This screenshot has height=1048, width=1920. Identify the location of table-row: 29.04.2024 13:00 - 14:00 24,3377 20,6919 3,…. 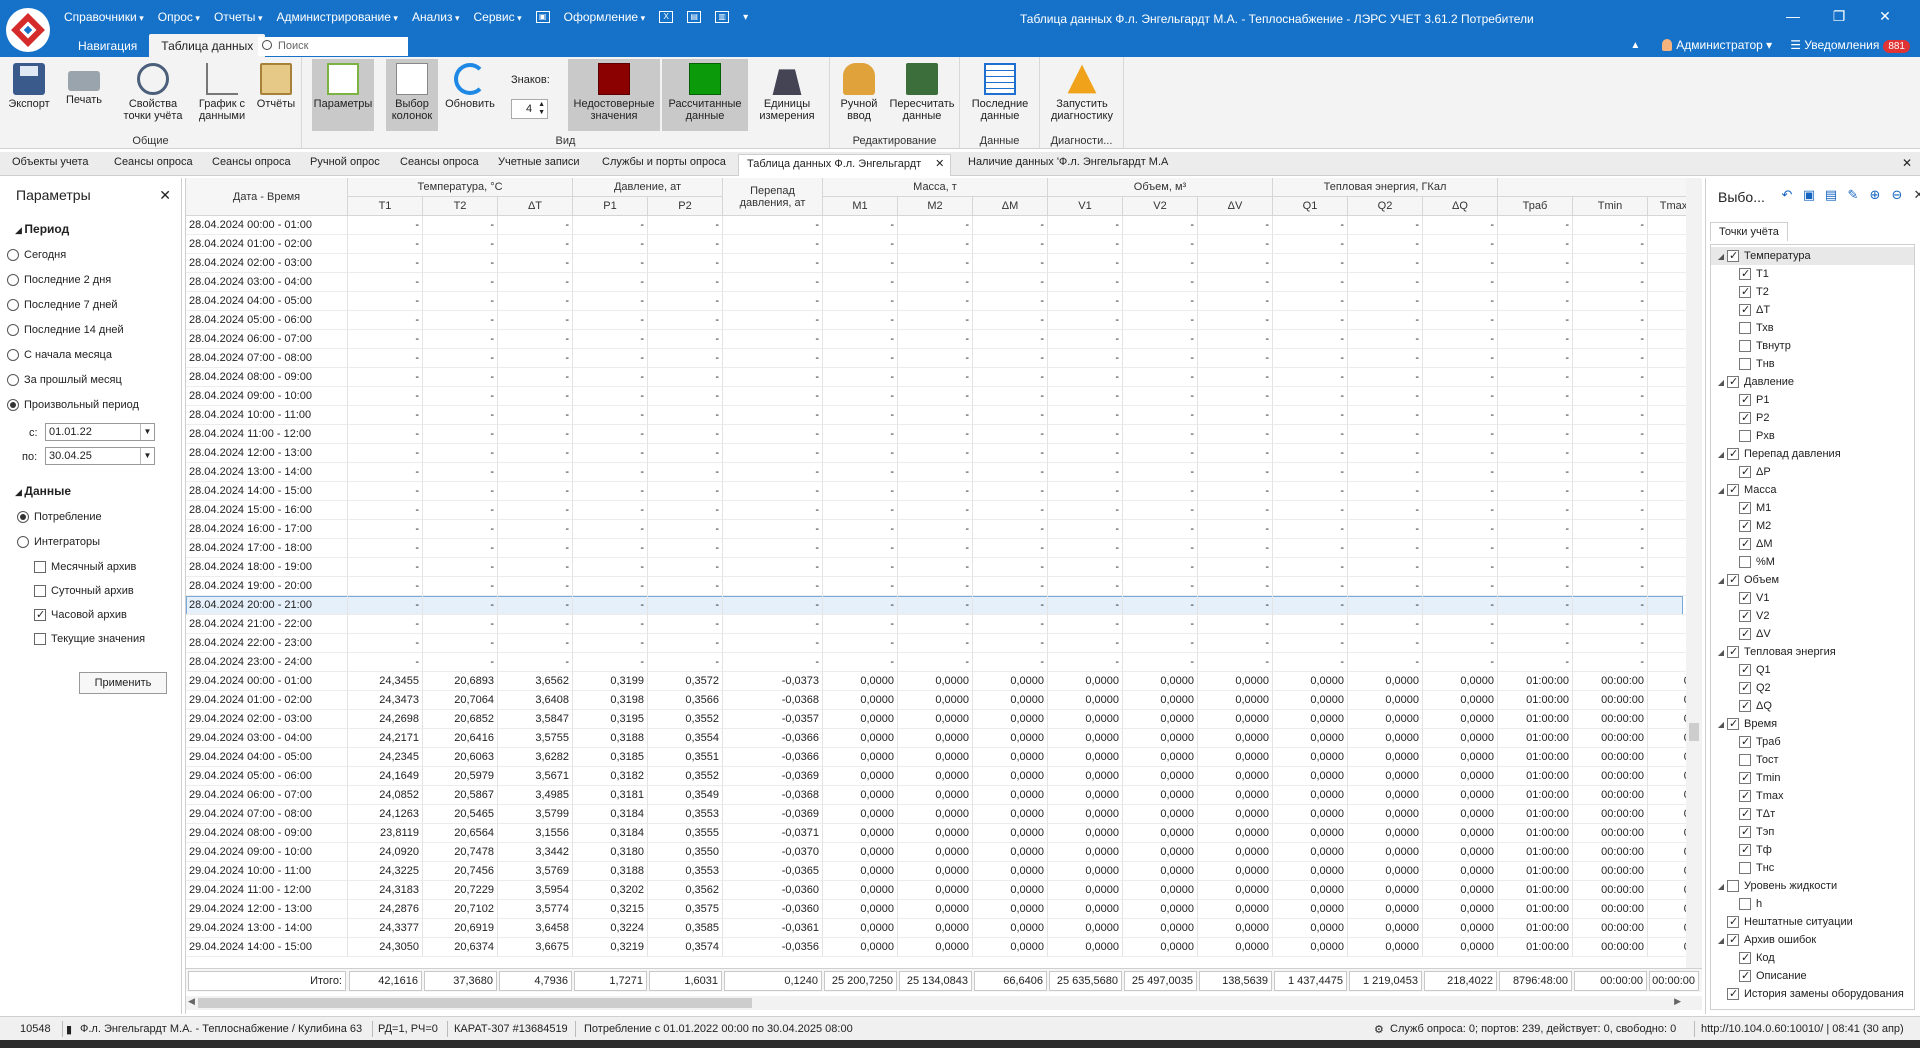
(943, 928).